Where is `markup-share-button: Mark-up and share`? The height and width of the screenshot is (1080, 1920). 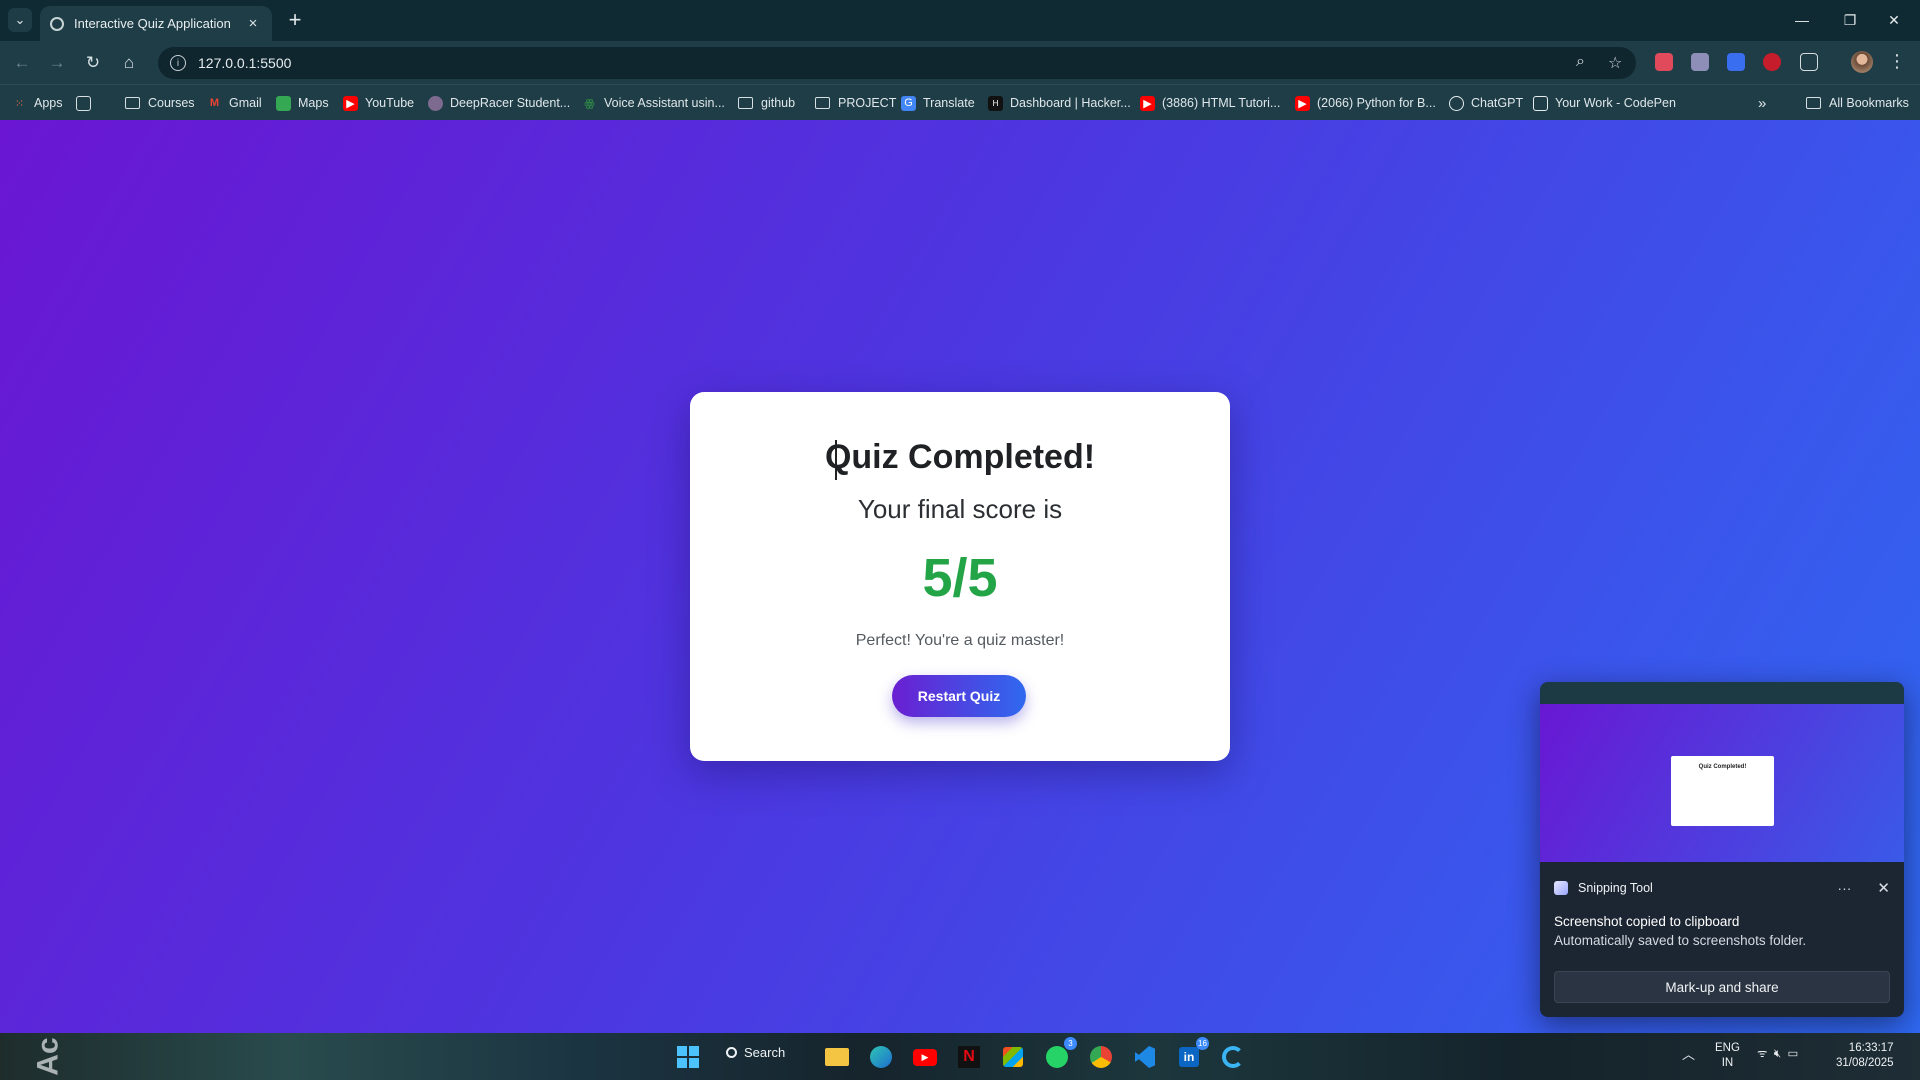 markup-share-button: Mark-up and share is located at coordinates (1722, 987).